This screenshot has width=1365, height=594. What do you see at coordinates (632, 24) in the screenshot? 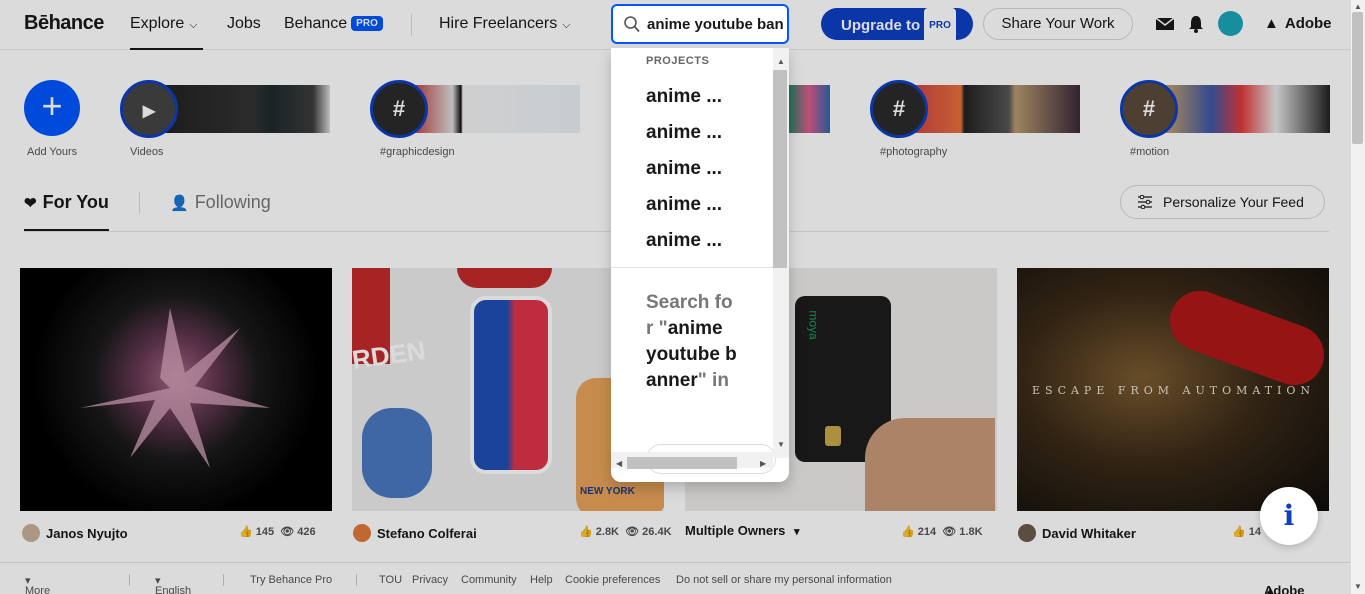
I see `search-icon` at bounding box center [632, 24].